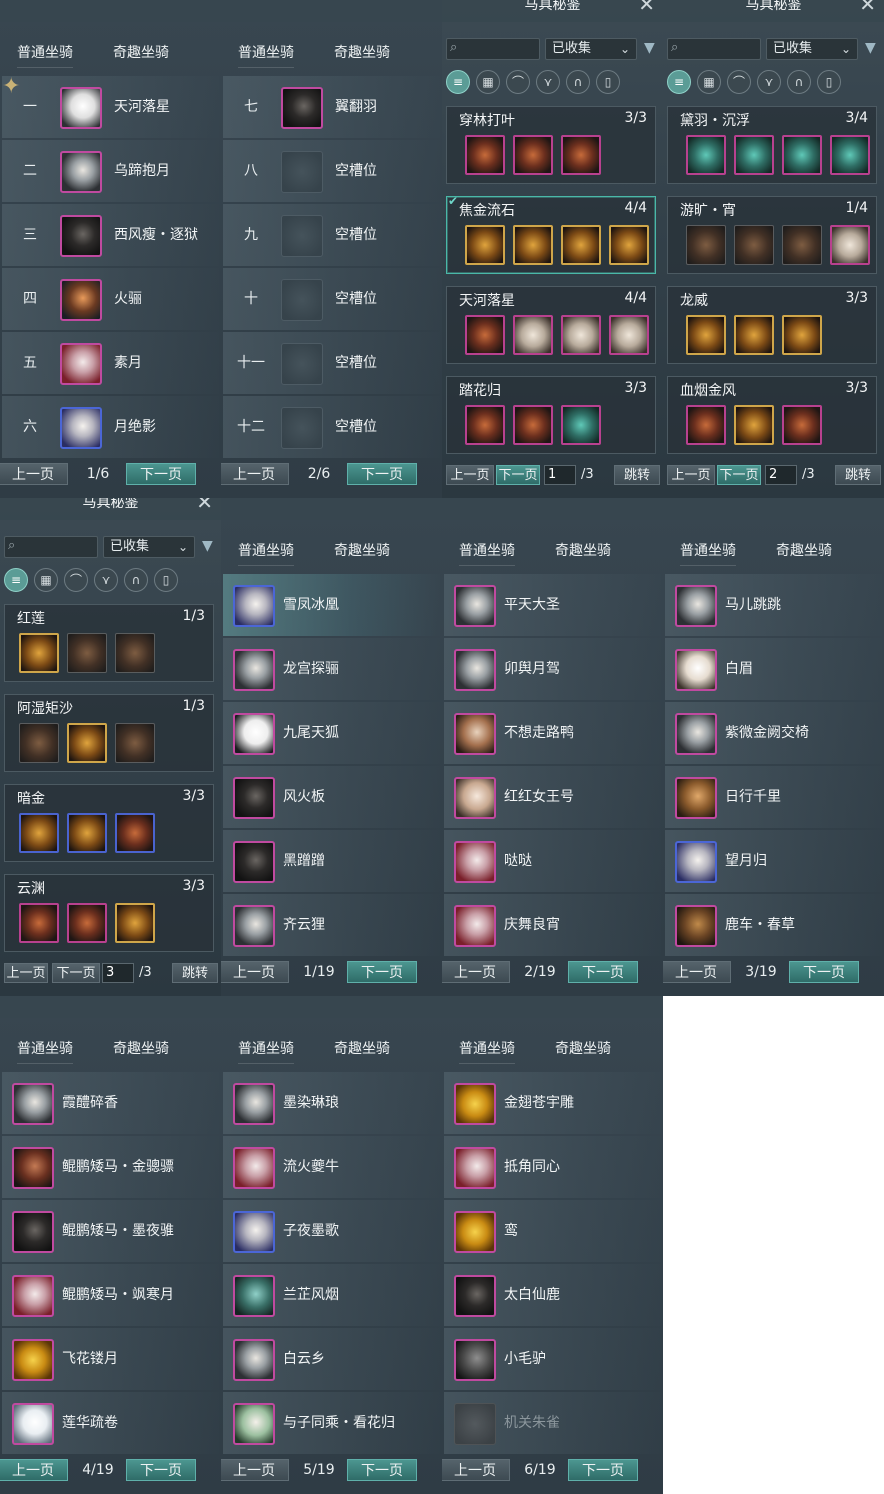  I want to click on mount-row: 九尾天狐, so click(331, 733).